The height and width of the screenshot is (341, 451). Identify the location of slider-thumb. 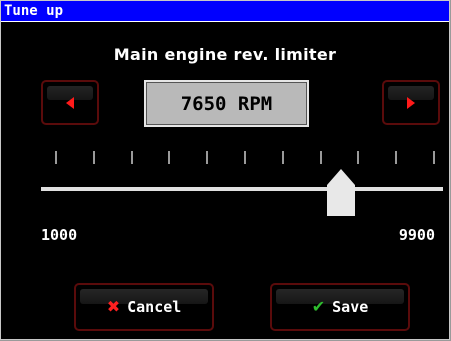
(341, 192).